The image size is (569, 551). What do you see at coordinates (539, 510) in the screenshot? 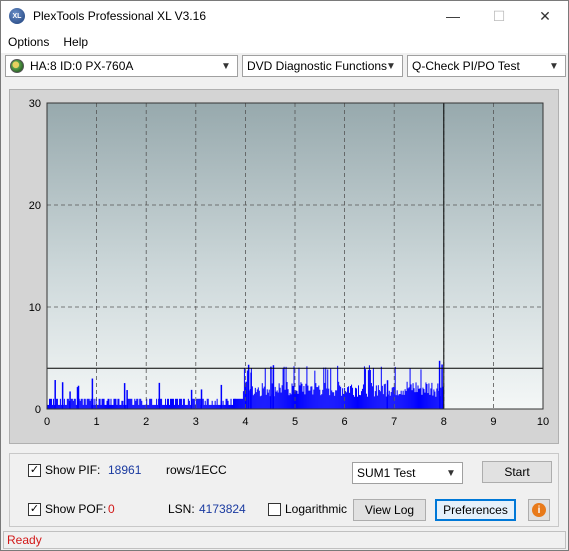
I see `info-button: i` at bounding box center [539, 510].